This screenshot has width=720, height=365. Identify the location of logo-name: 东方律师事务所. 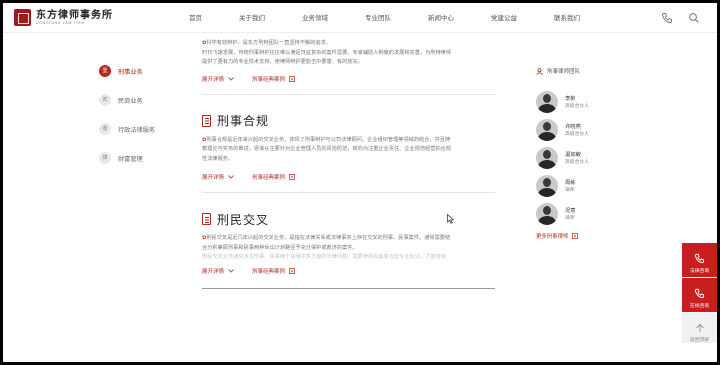
(74, 15).